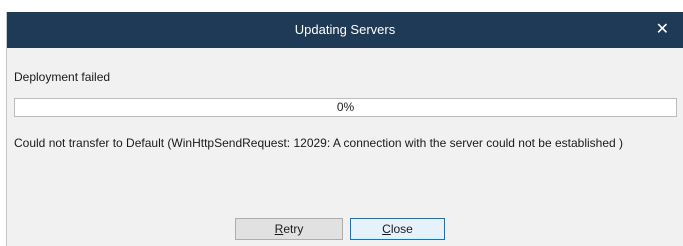 This screenshot has height=246, width=683. What do you see at coordinates (401, 229) in the screenshot?
I see `close-label: lose` at bounding box center [401, 229].